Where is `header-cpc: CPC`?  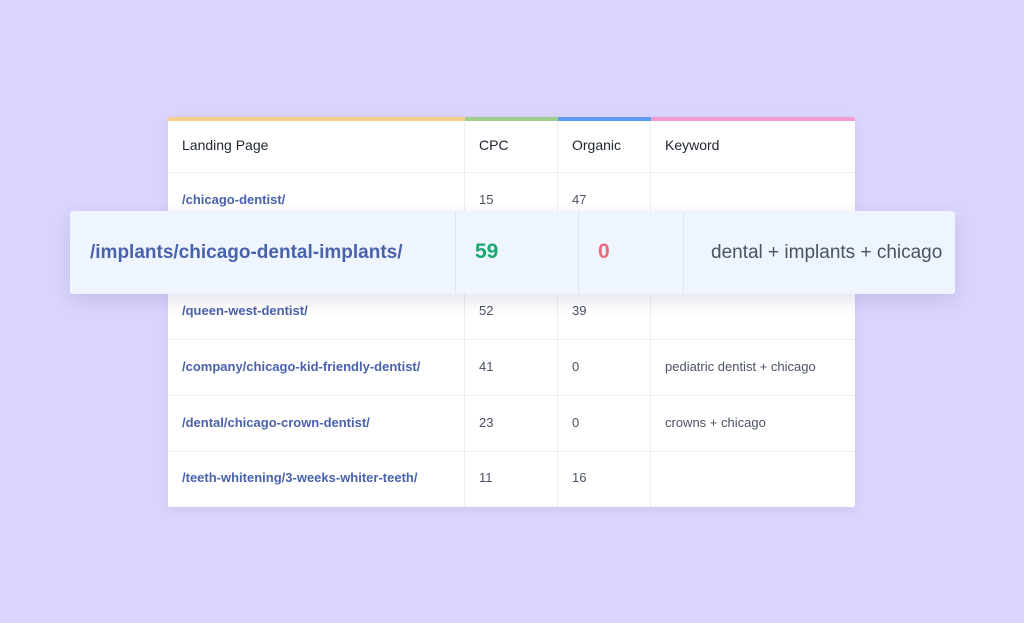
header-cpc: CPC is located at coordinates (494, 145).